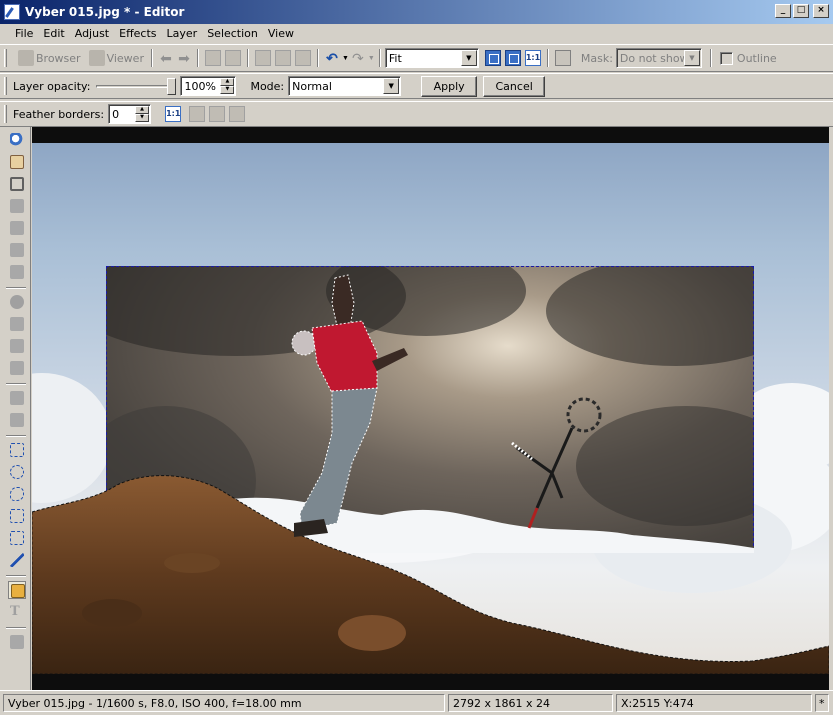 The width and height of the screenshot is (833, 715). I want to click on mask-select: Do not show ▼, so click(658, 58).